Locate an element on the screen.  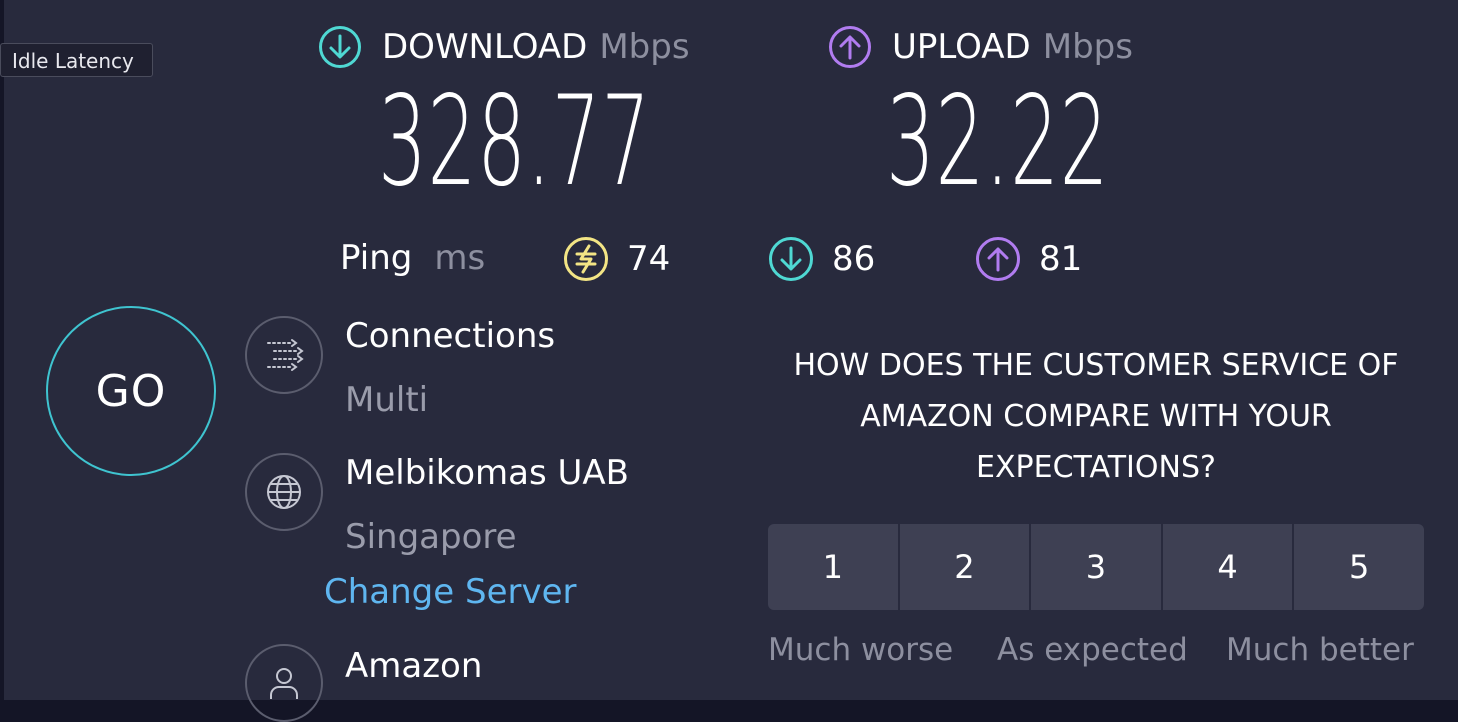
globe-icon is located at coordinates (284, 492).